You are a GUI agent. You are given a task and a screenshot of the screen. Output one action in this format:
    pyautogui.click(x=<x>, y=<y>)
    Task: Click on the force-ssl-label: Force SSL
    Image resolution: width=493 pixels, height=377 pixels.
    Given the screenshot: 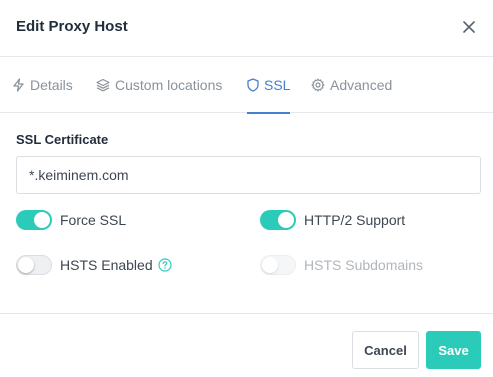 What is the action you would take?
    pyautogui.click(x=93, y=220)
    